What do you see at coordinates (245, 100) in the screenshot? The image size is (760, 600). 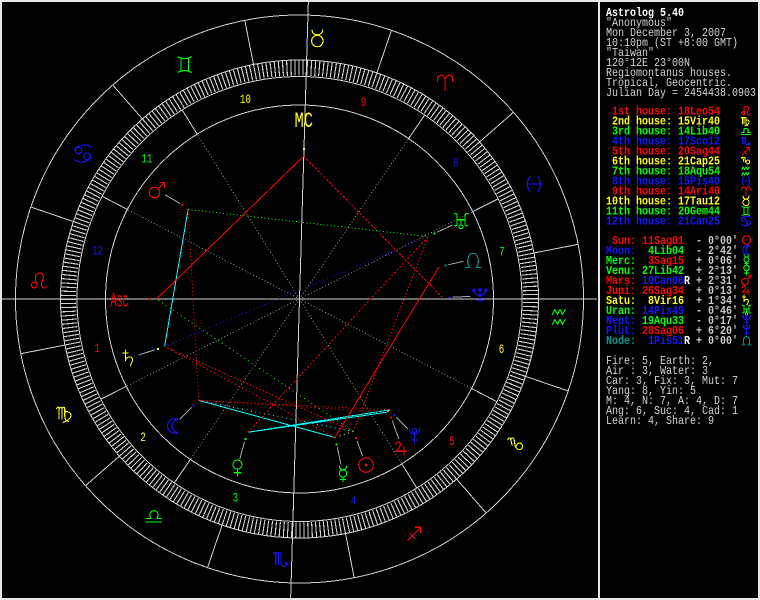 I see `svg-text: 10` at bounding box center [245, 100].